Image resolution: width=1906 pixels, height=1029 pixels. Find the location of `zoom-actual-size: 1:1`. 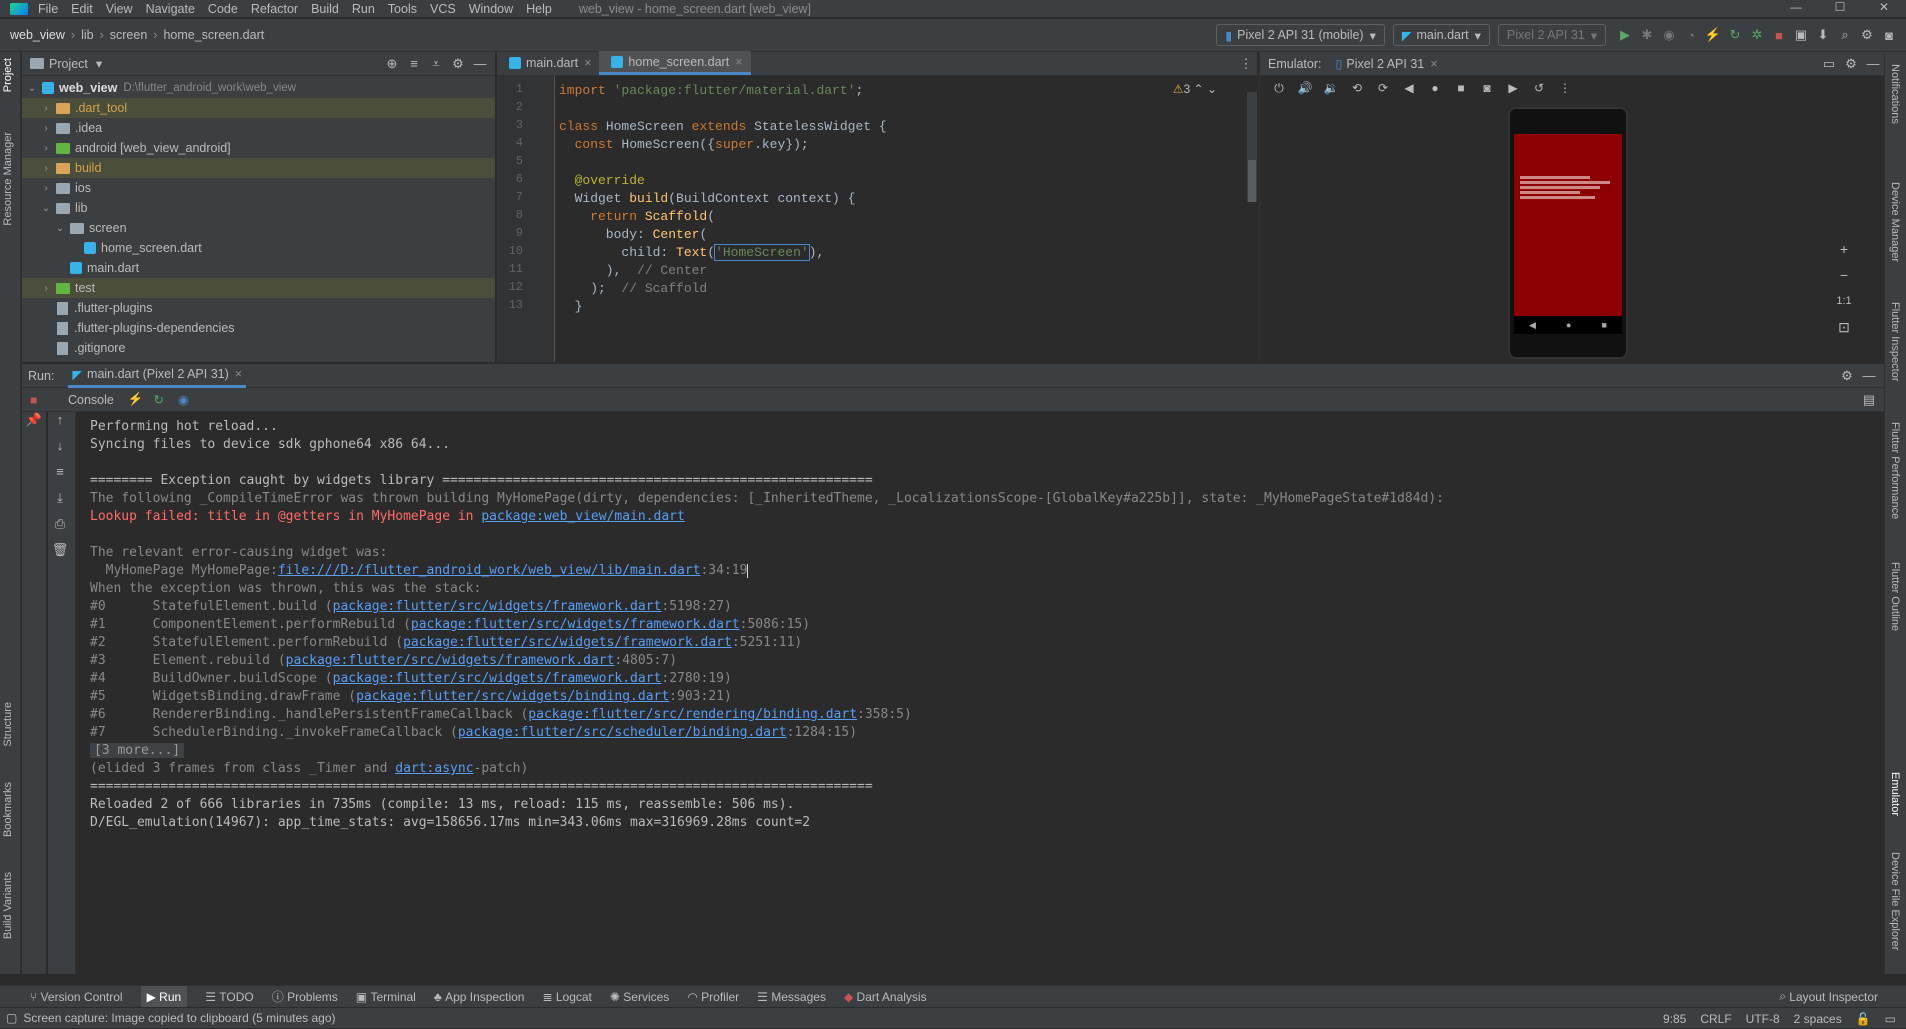

zoom-actual-size: 1:1 is located at coordinates (1843, 301).